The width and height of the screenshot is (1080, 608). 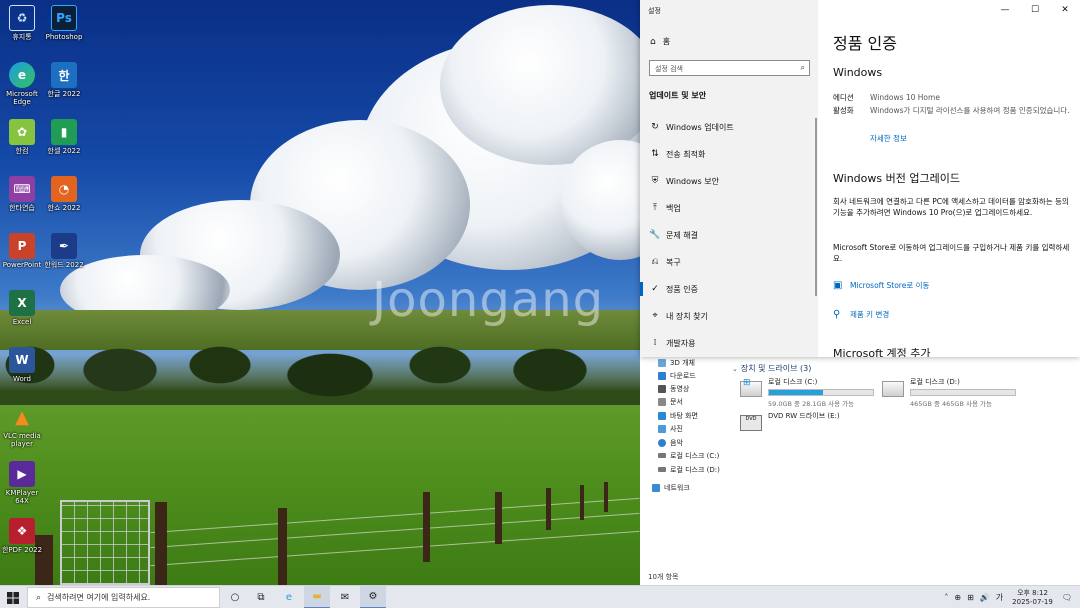 I want to click on edition-value: Windows 10 Home, so click(x=905, y=97).